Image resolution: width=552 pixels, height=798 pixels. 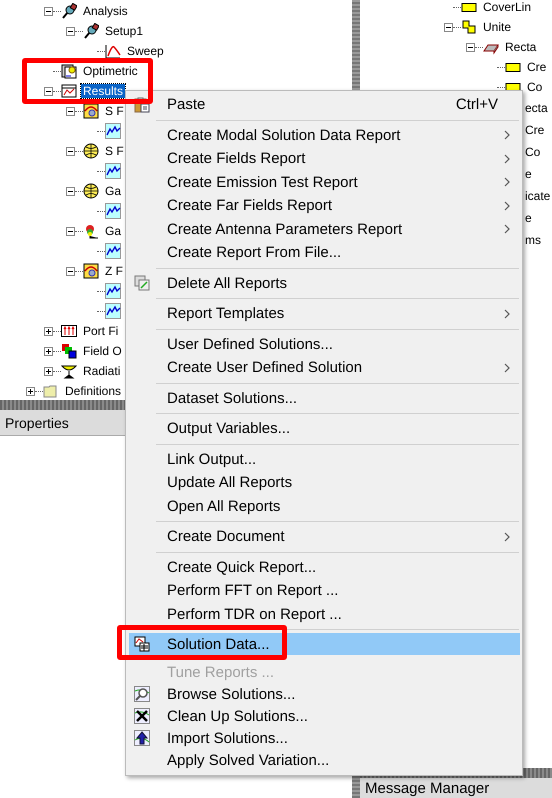 I want to click on menu-item: Paste Ctrl+V, so click(x=324, y=104).